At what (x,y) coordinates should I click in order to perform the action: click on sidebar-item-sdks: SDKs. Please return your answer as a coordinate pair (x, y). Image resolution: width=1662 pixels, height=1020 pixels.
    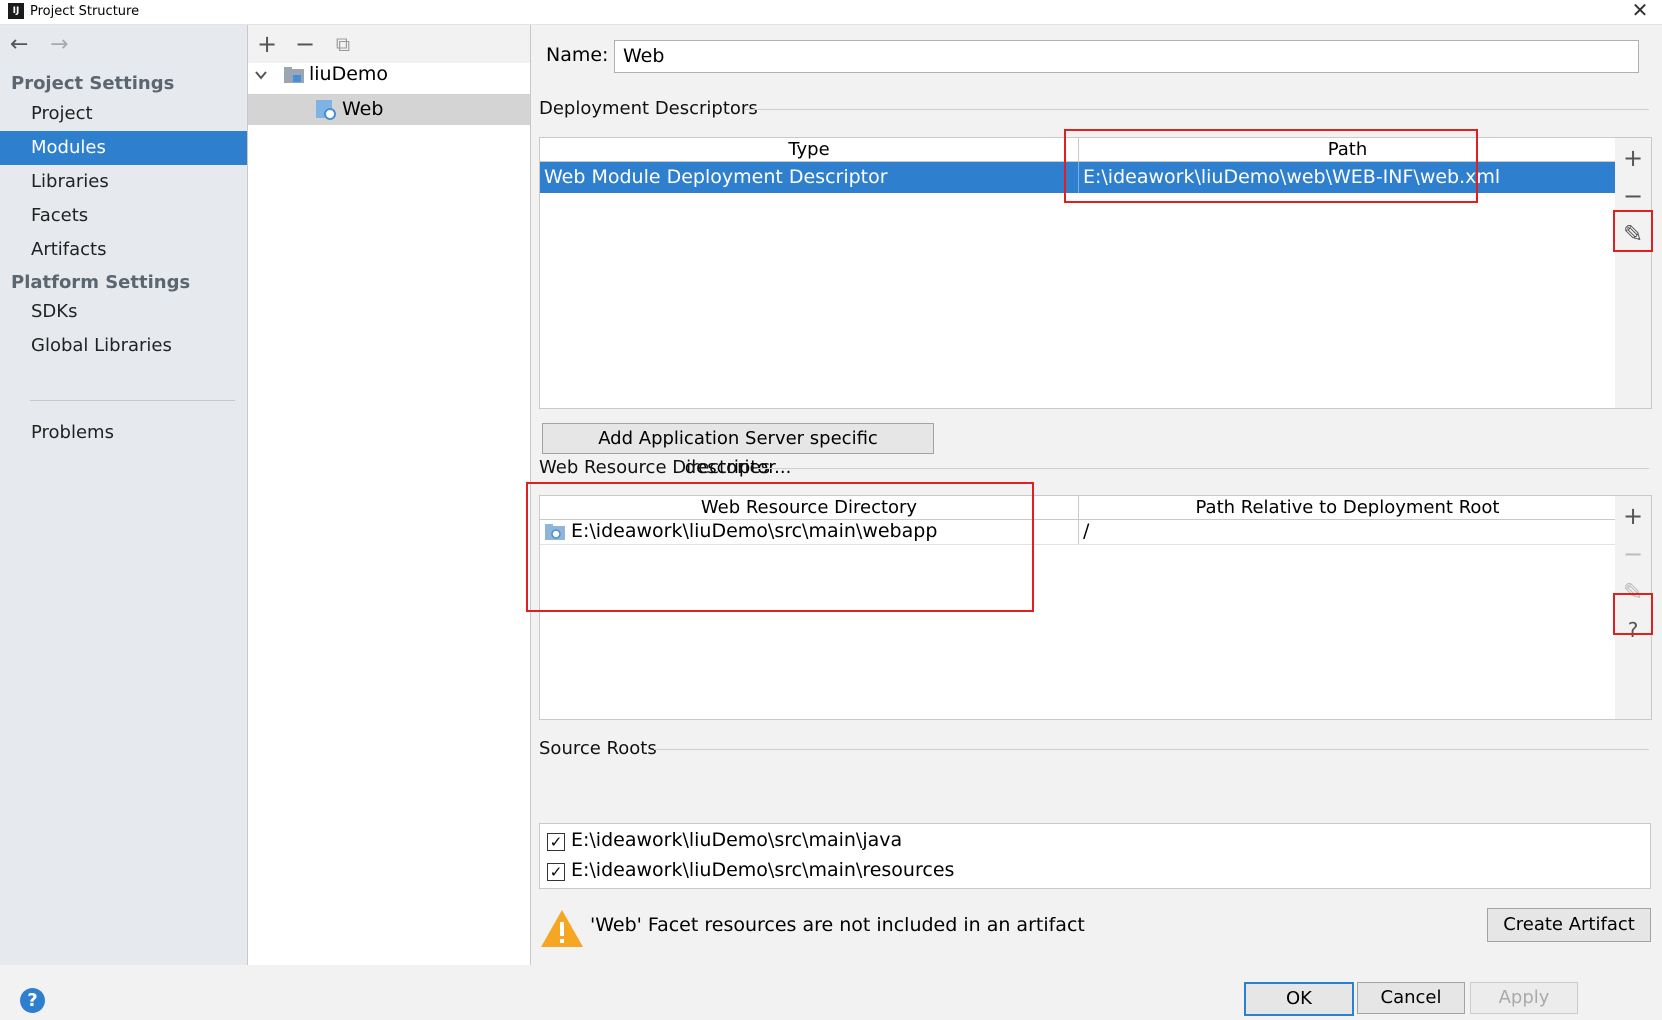
    Looking at the image, I should click on (123, 312).